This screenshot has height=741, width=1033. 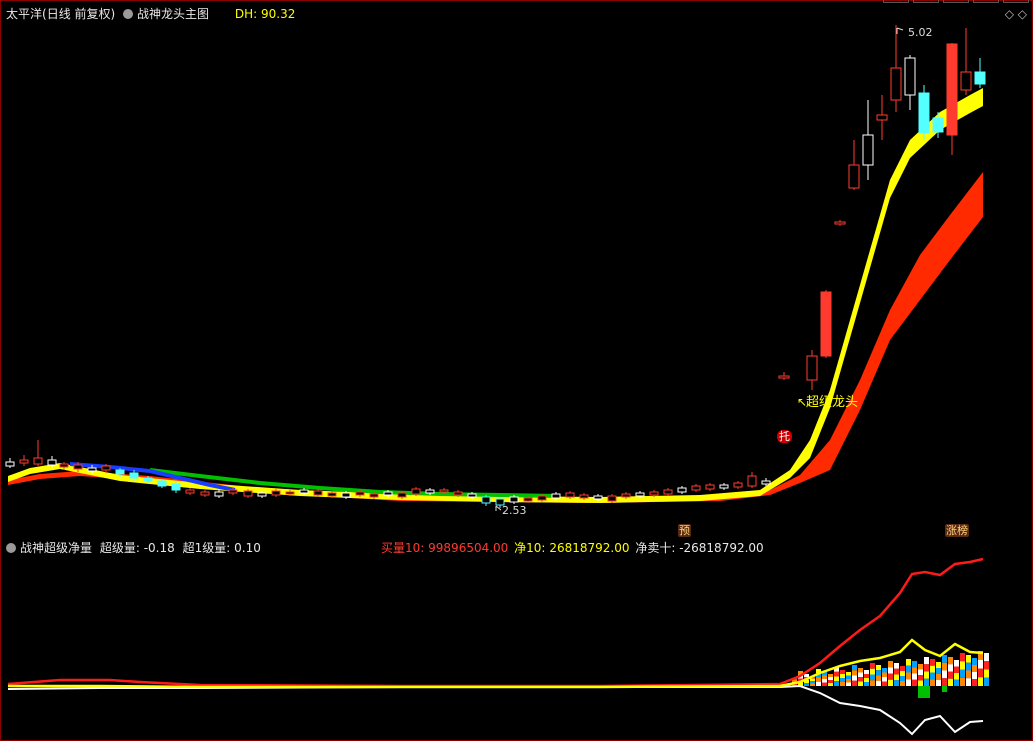 I want to click on tuo-tag: 托, so click(x=784, y=436).